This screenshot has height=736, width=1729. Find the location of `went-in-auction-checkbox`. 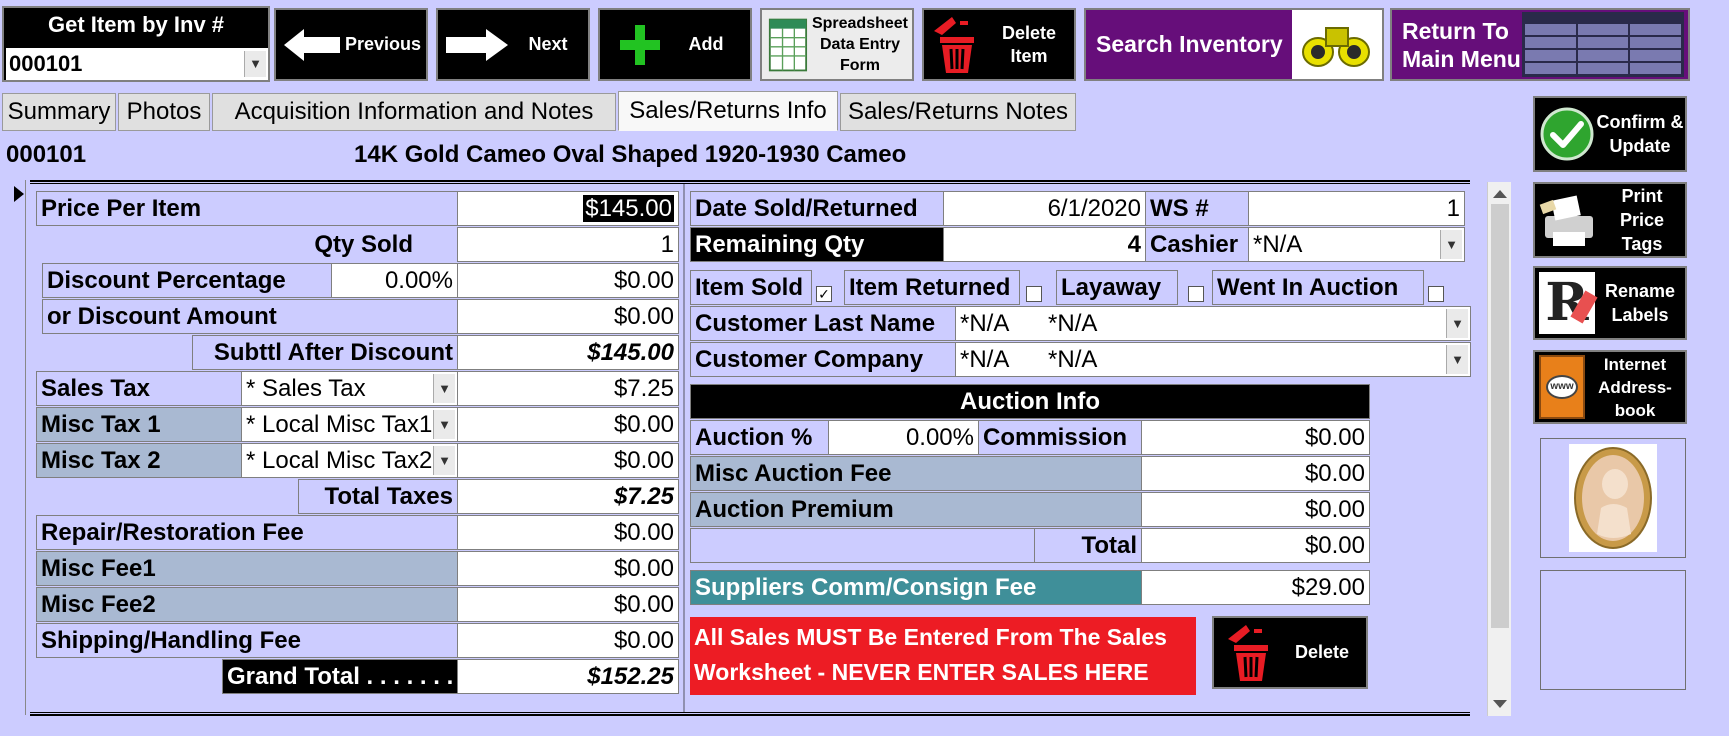

went-in-auction-checkbox is located at coordinates (1436, 294).